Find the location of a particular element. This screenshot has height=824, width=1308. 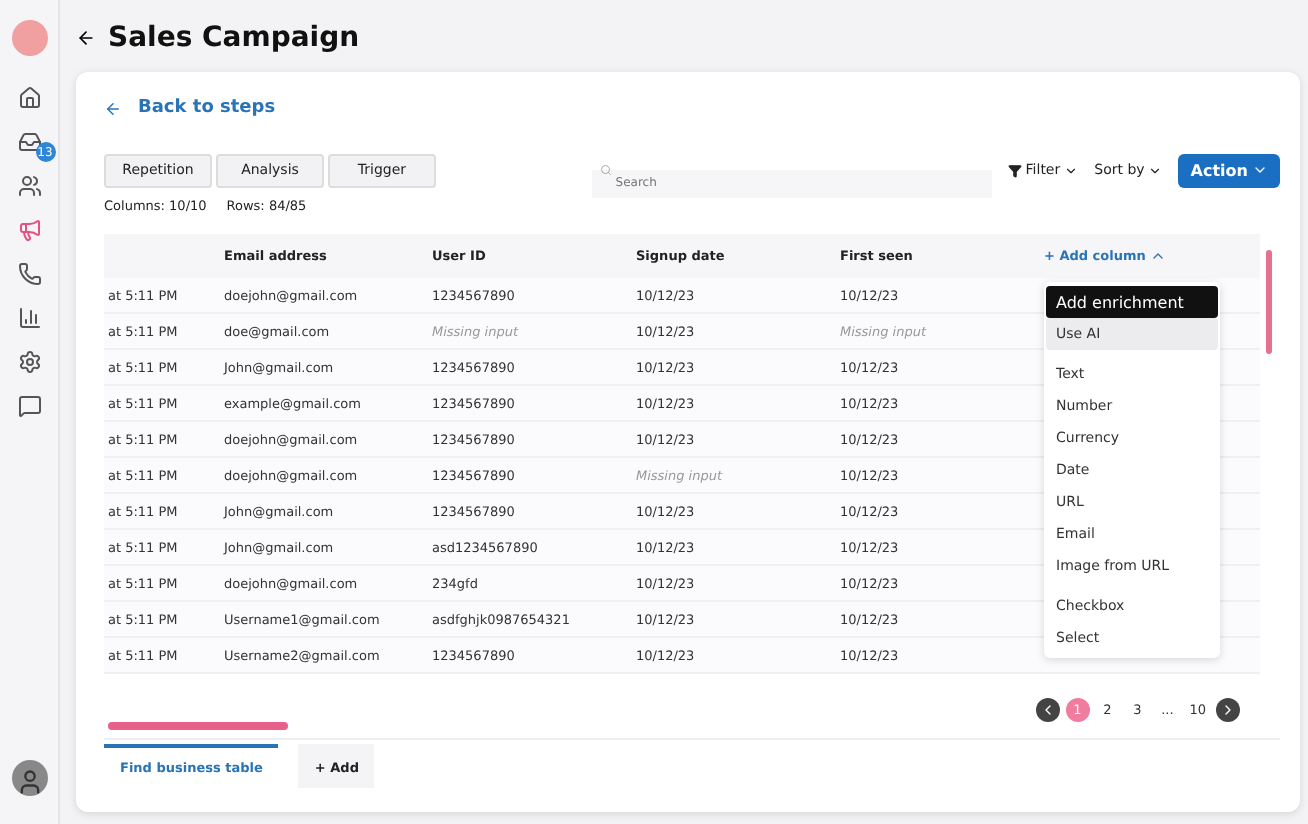

chevron-right-icon is located at coordinates (1228, 710).